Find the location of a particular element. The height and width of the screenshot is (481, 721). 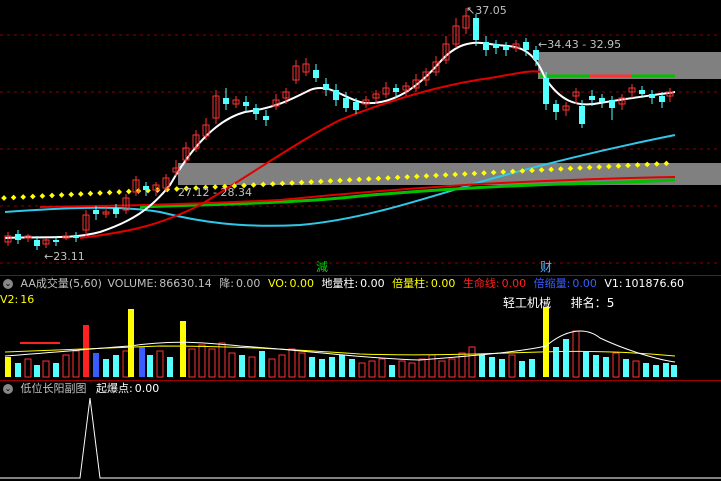

signal-panel-title: 低位长阳副图 is located at coordinates (53, 388).